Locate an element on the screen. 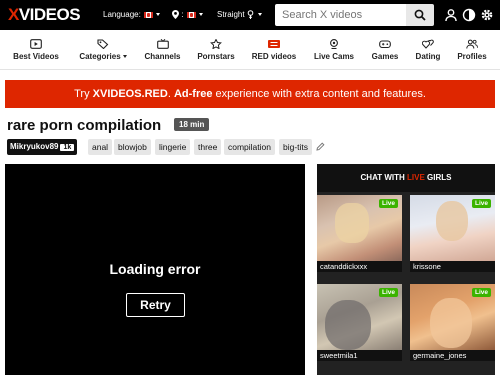 The image size is (500, 375). top-bar: XVIDEOS Language: : Straight is located at coordinates (250, 15).